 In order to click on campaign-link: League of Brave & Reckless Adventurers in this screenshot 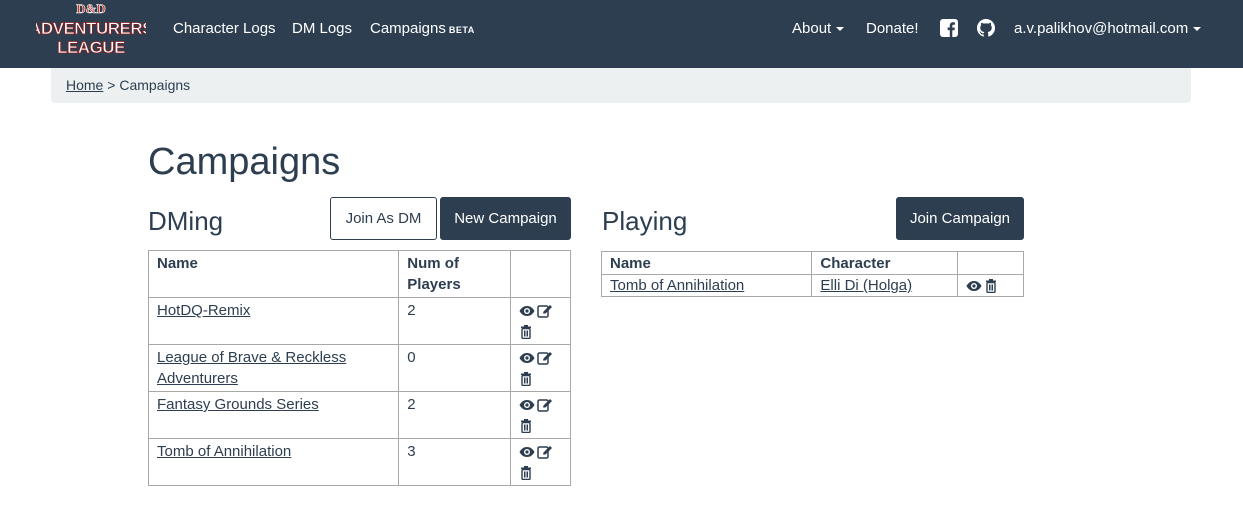, I will do `click(251, 368)`.